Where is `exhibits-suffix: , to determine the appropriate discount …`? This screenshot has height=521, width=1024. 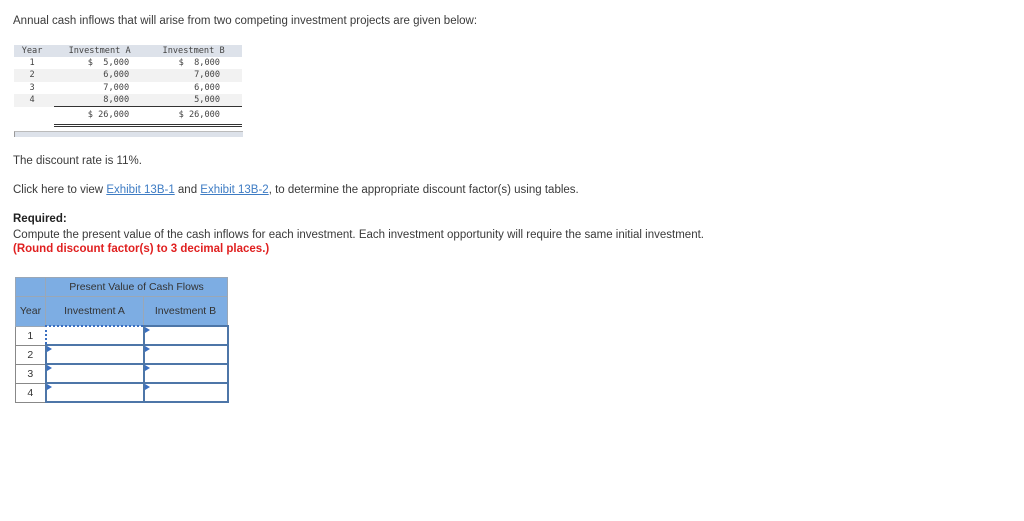
exhibits-suffix: , to determine the appropriate discount … is located at coordinates (423, 190).